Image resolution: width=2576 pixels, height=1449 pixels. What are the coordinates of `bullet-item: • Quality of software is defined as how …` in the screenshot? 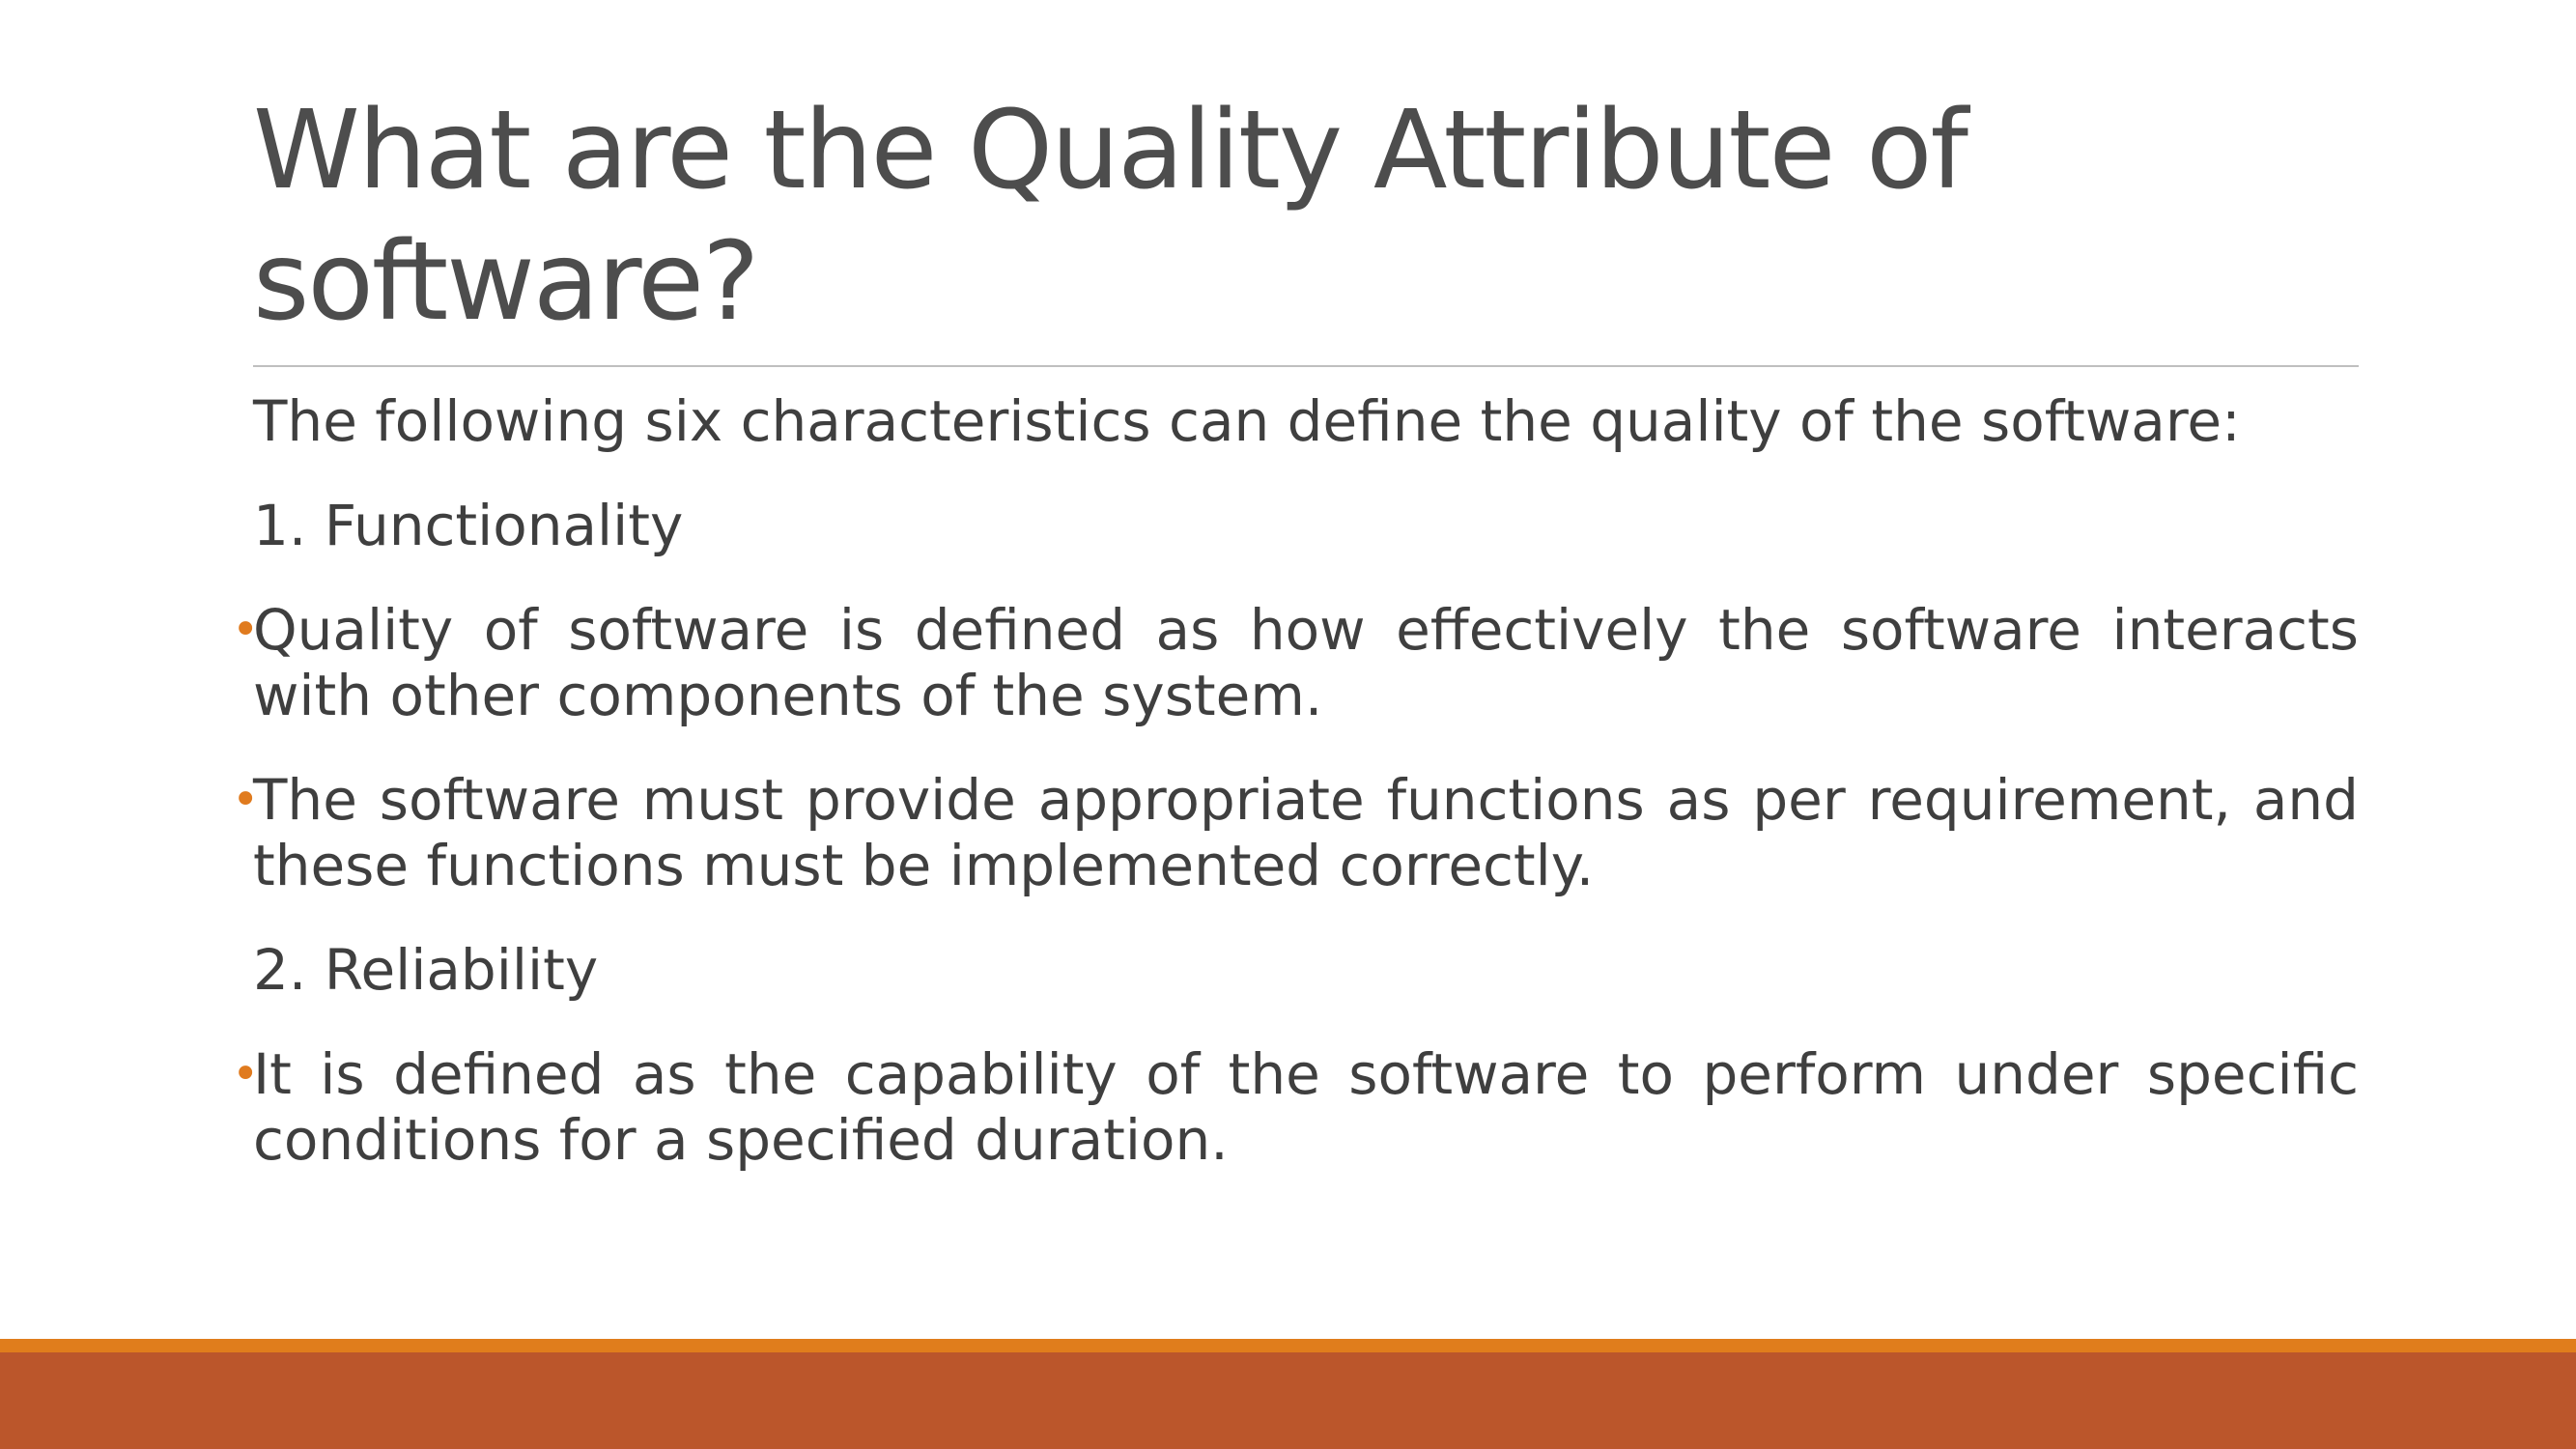 It's located at (1295, 662).